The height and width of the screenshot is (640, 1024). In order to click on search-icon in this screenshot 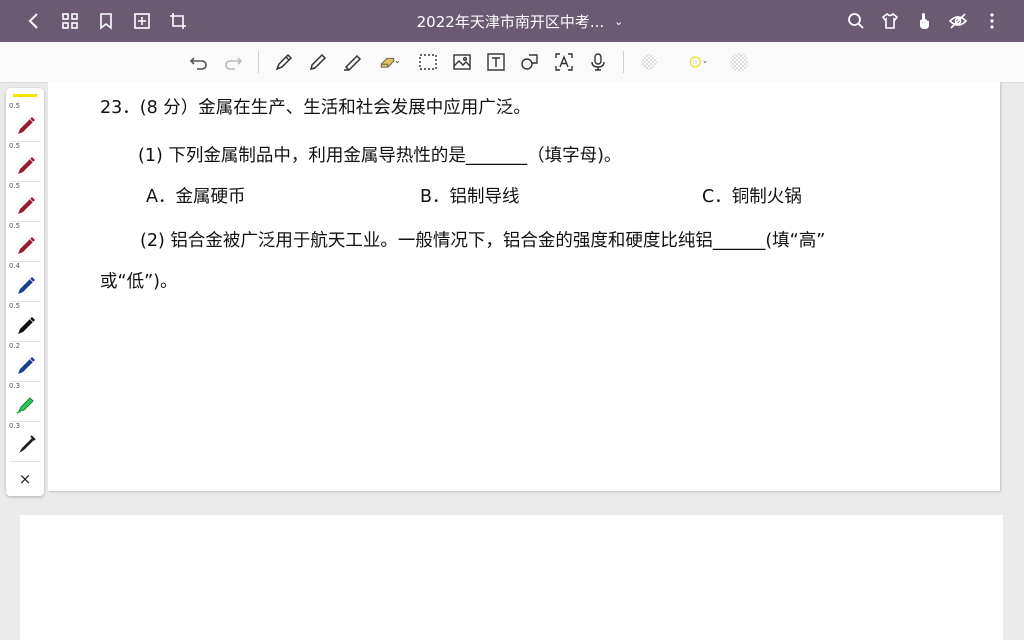, I will do `click(856, 21)`.